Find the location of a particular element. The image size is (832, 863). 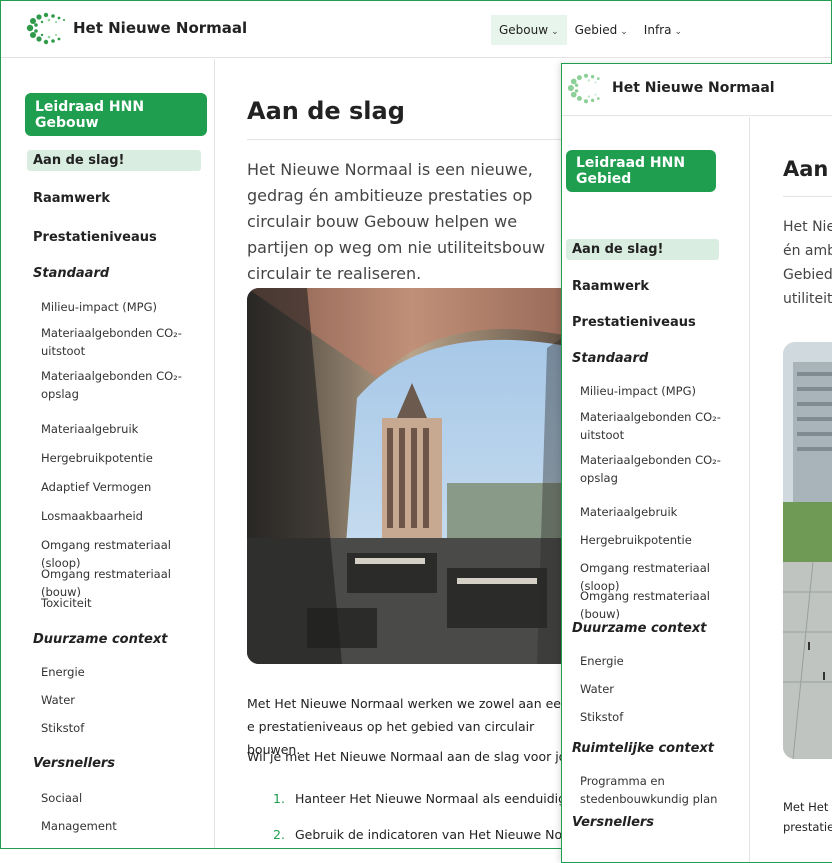

sidebar-item-programma-en-stedenbouwkundig-plan: Programma en stedenbouwkundig plan is located at coordinates (657, 791).